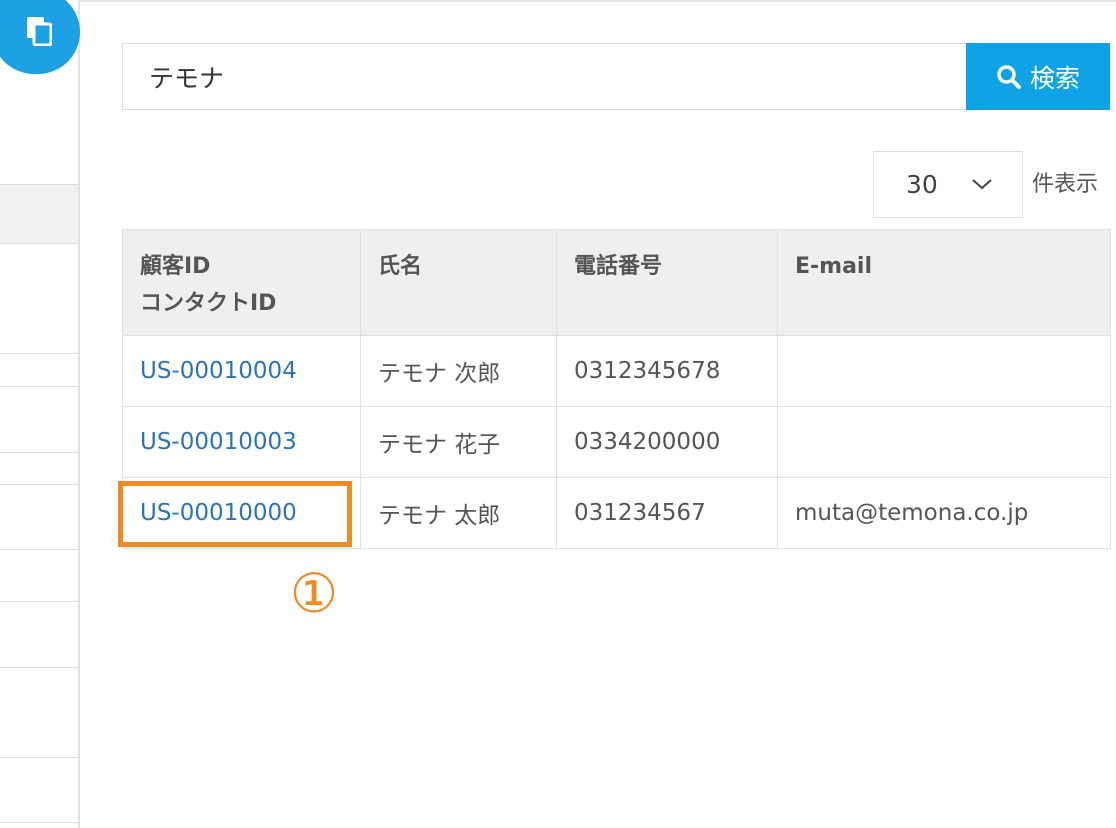 Image resolution: width=1116 pixels, height=828 pixels. I want to click on search-icon, so click(1009, 76).